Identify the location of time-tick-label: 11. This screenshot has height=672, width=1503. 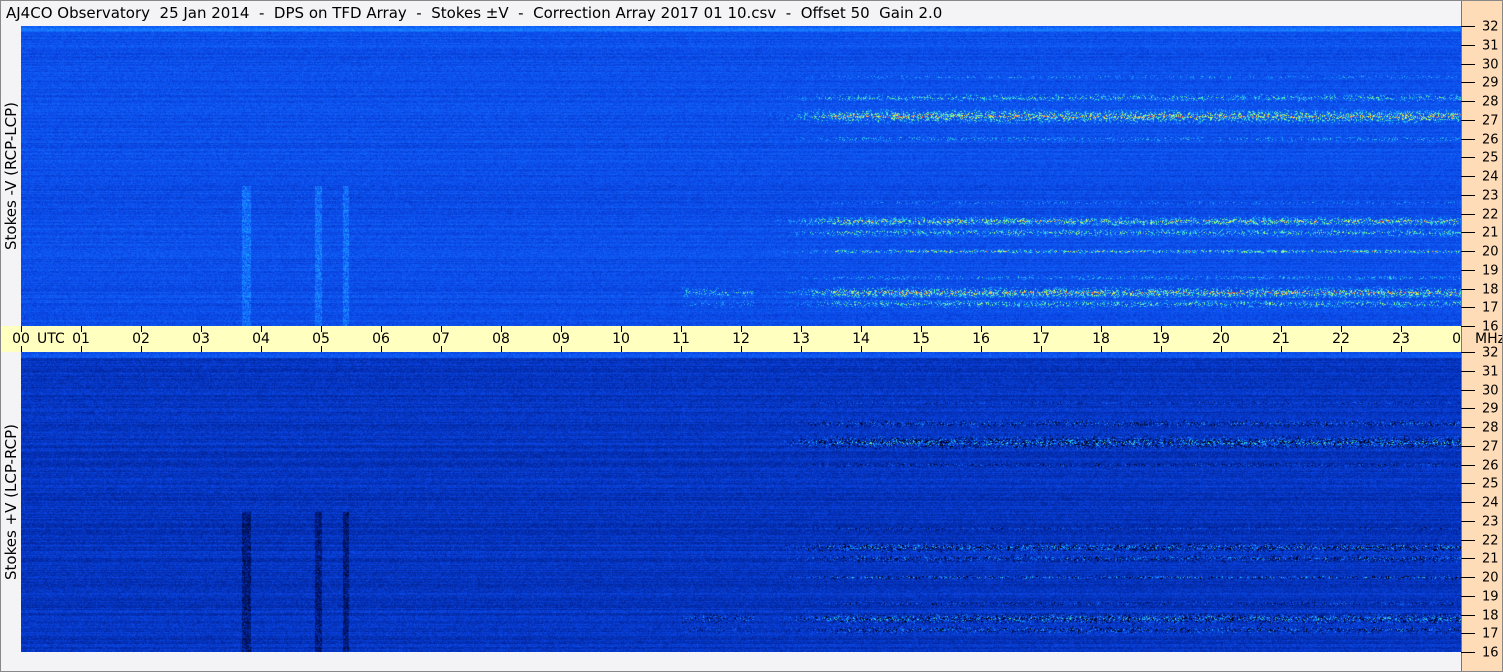
(681, 339).